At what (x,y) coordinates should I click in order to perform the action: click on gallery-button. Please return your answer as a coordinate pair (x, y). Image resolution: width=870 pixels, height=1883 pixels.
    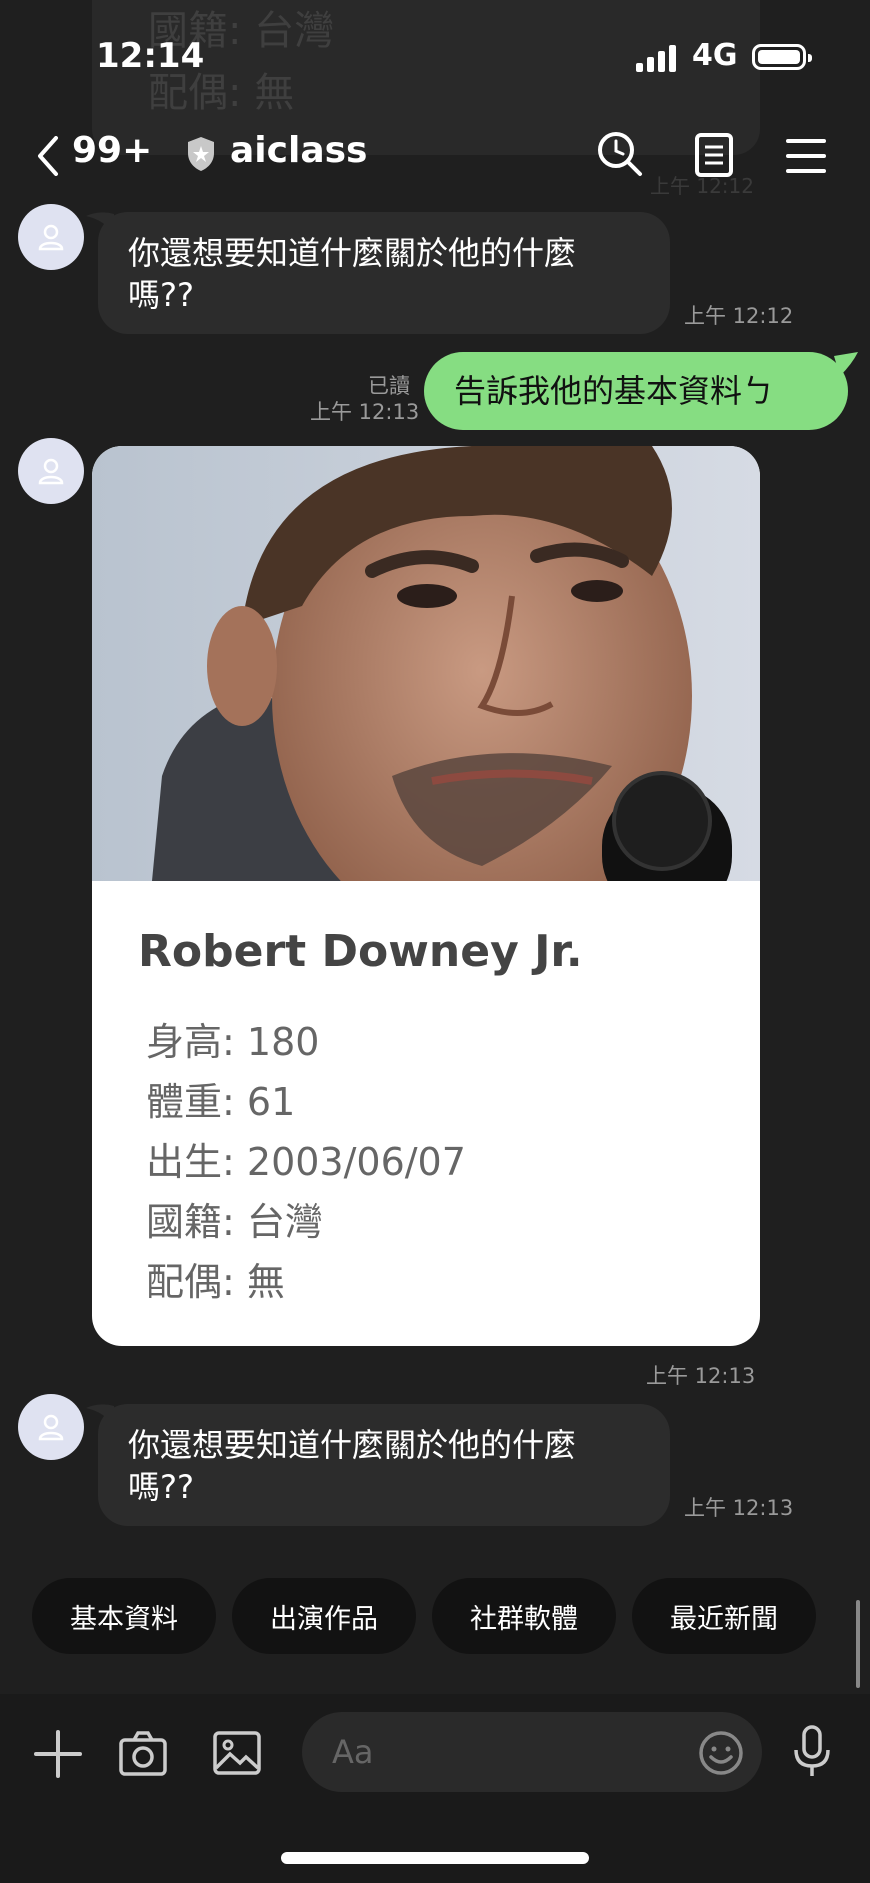
    Looking at the image, I should click on (237, 1753).